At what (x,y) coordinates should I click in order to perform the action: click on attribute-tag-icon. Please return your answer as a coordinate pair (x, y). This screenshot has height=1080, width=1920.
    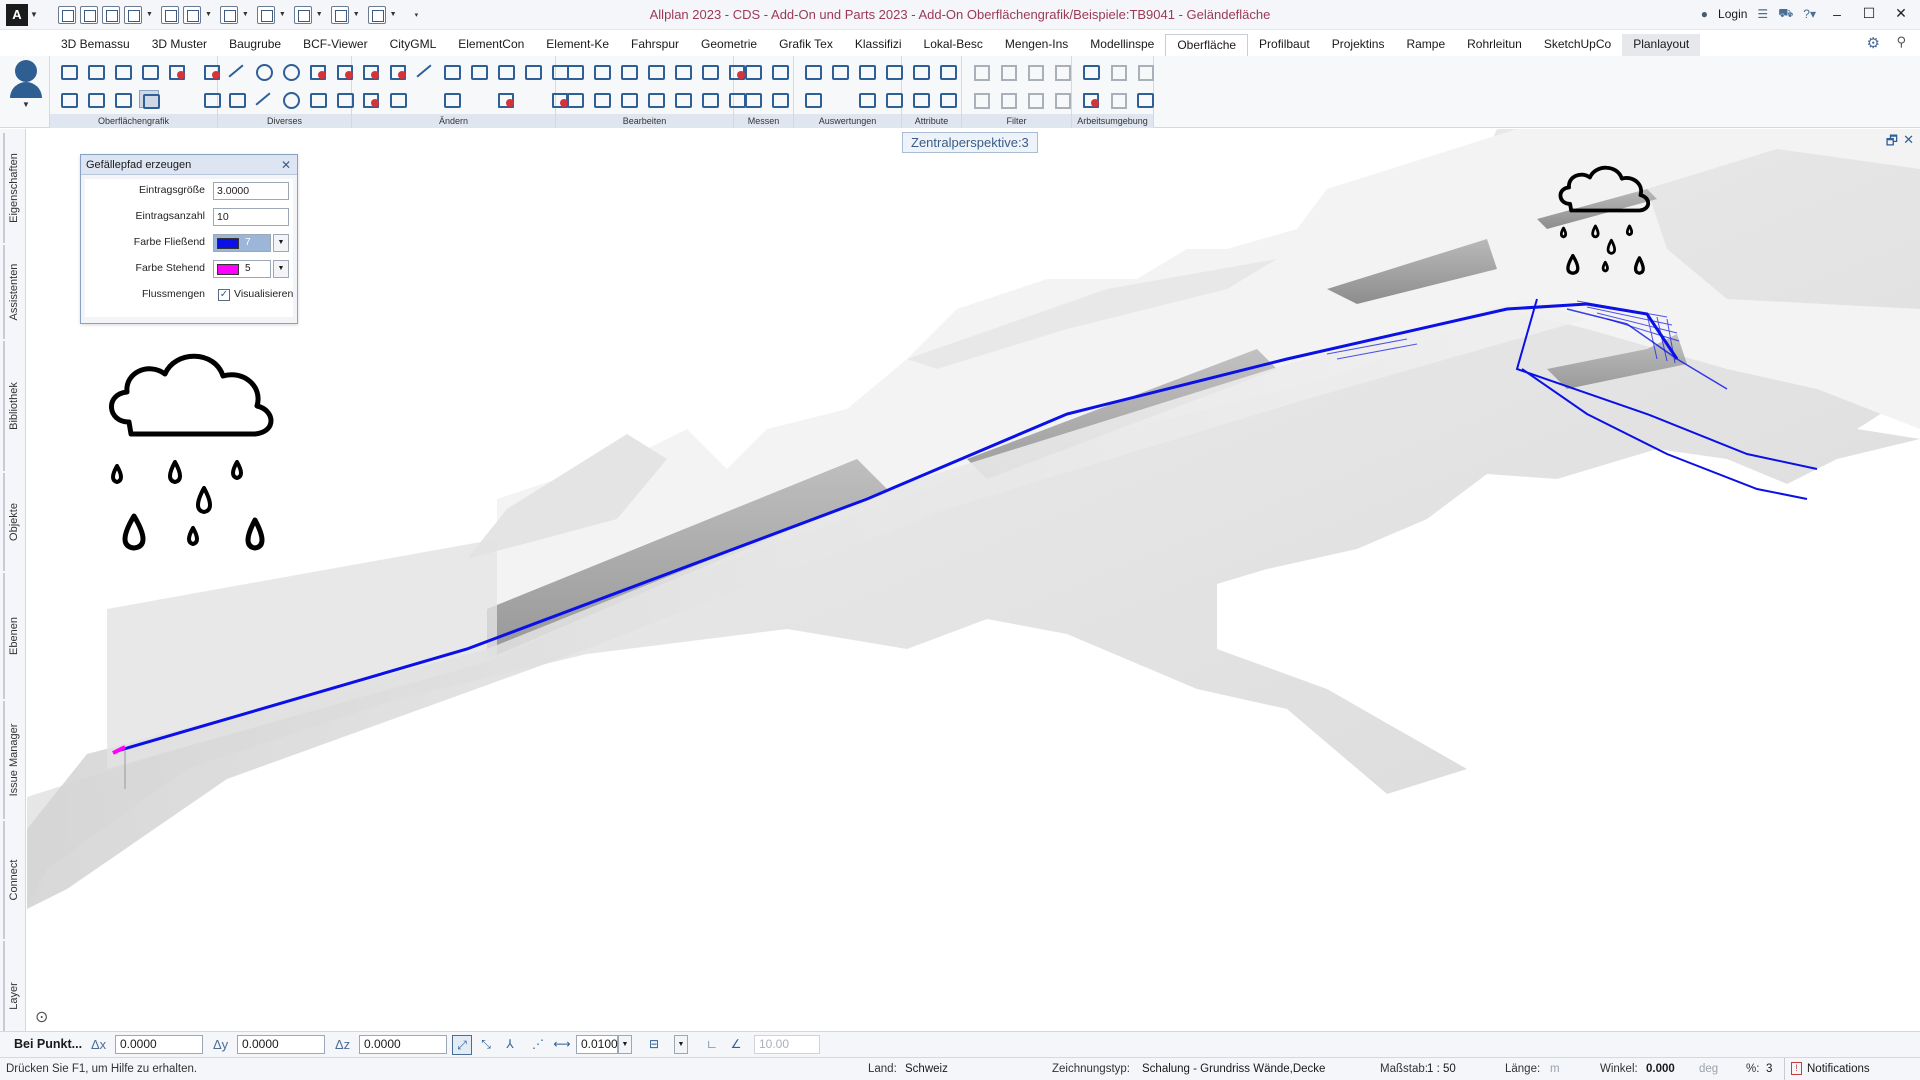
    Looking at the image, I should click on (947, 99).